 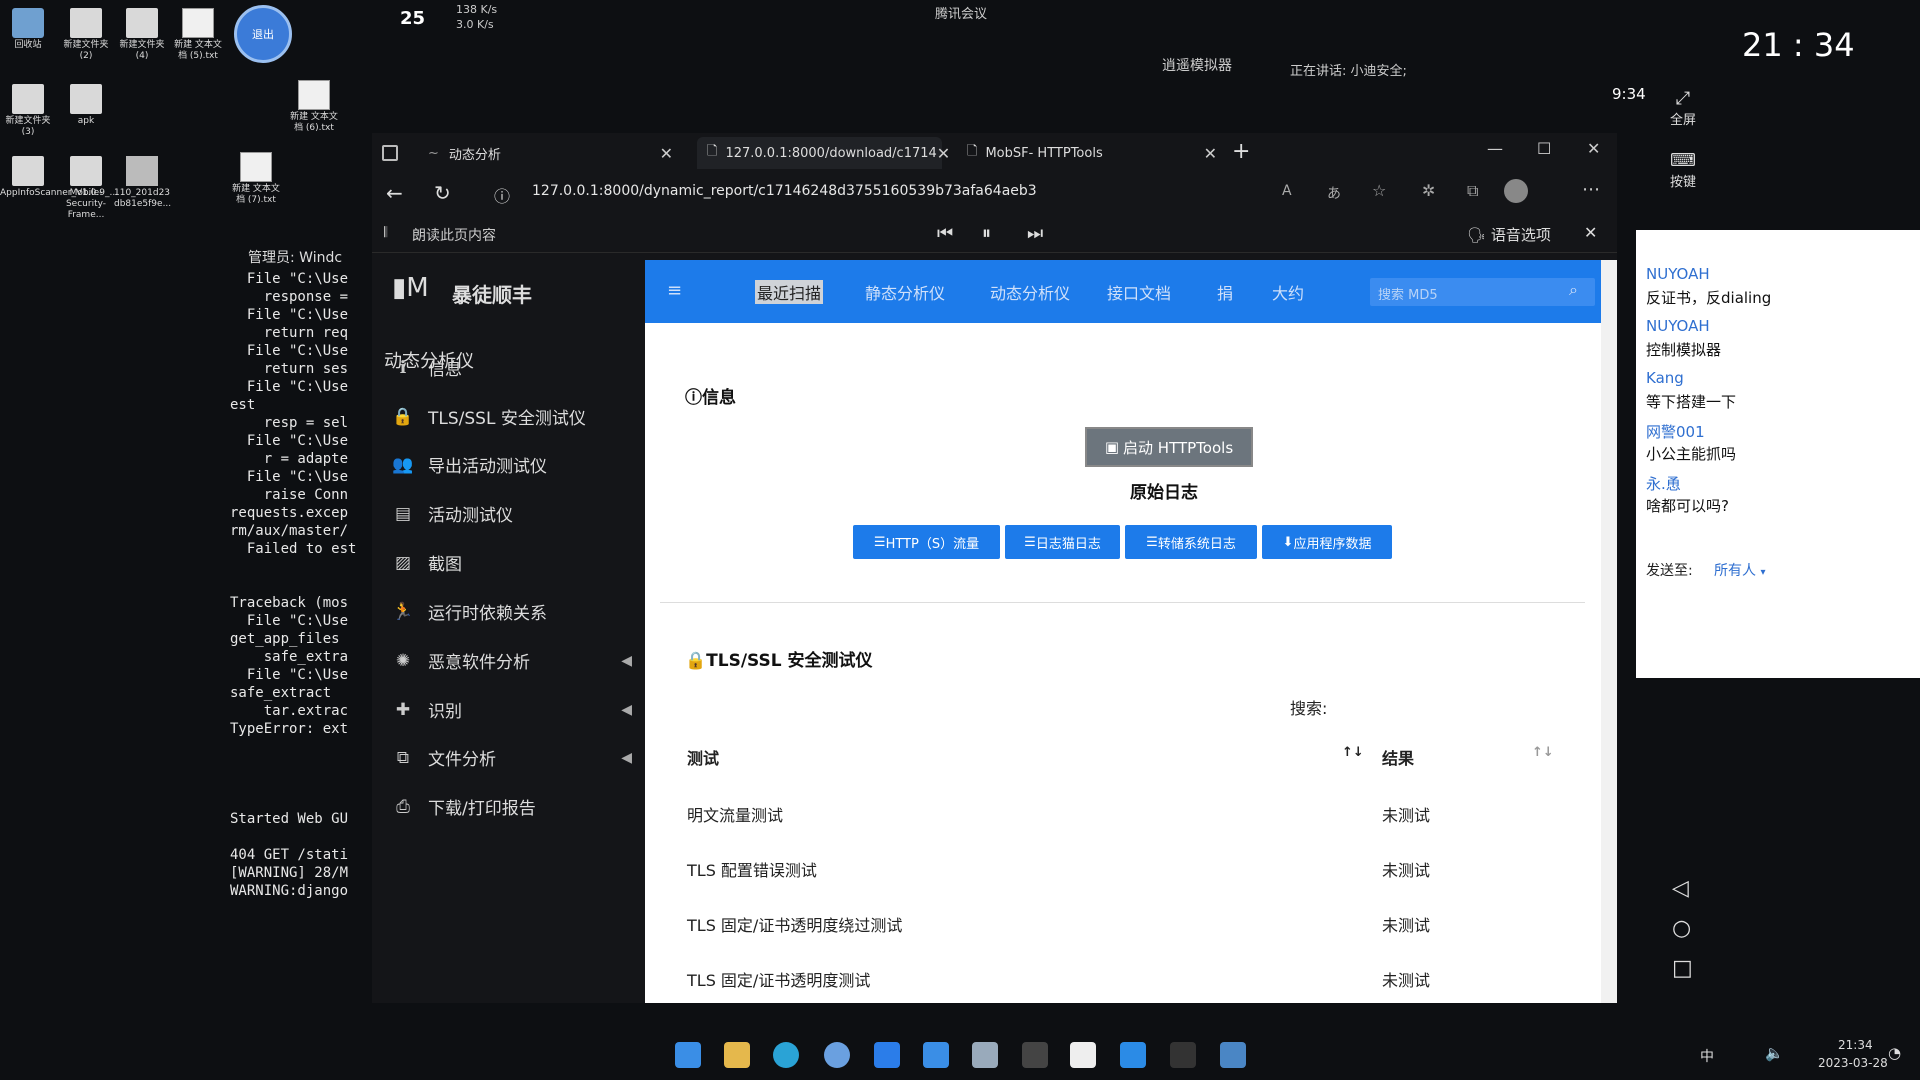 What do you see at coordinates (1288, 292) in the screenshot?
I see `nav-item: 大约` at bounding box center [1288, 292].